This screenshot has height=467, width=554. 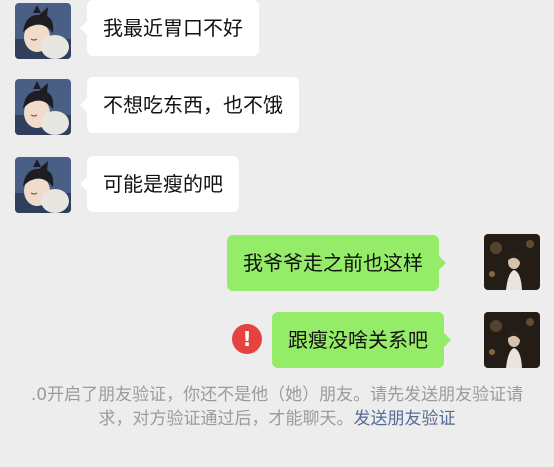 What do you see at coordinates (173, 28) in the screenshot?
I see `message-text: 我最近胃口不好` at bounding box center [173, 28].